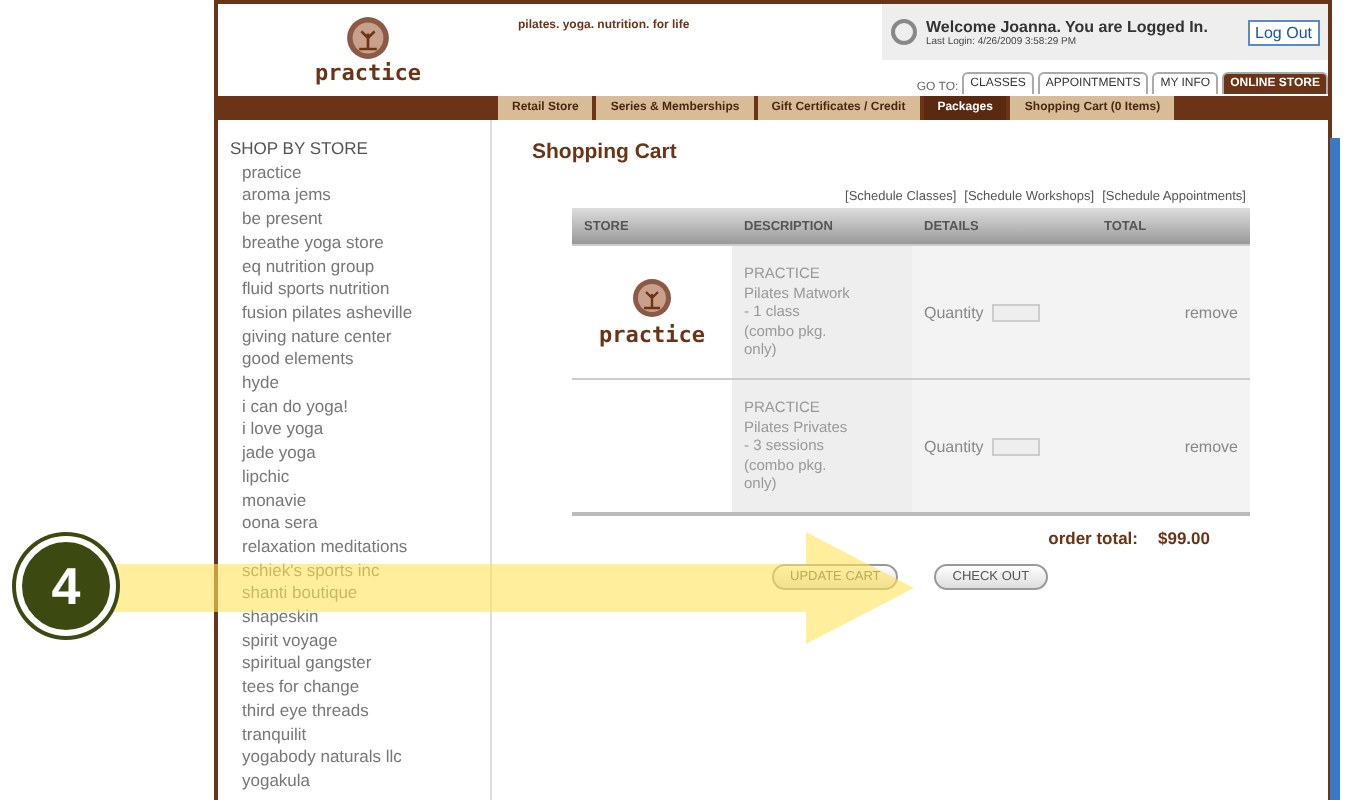 The image size is (1346, 800). What do you see at coordinates (1283, 32) in the screenshot?
I see `logout-button: Log Out` at bounding box center [1283, 32].